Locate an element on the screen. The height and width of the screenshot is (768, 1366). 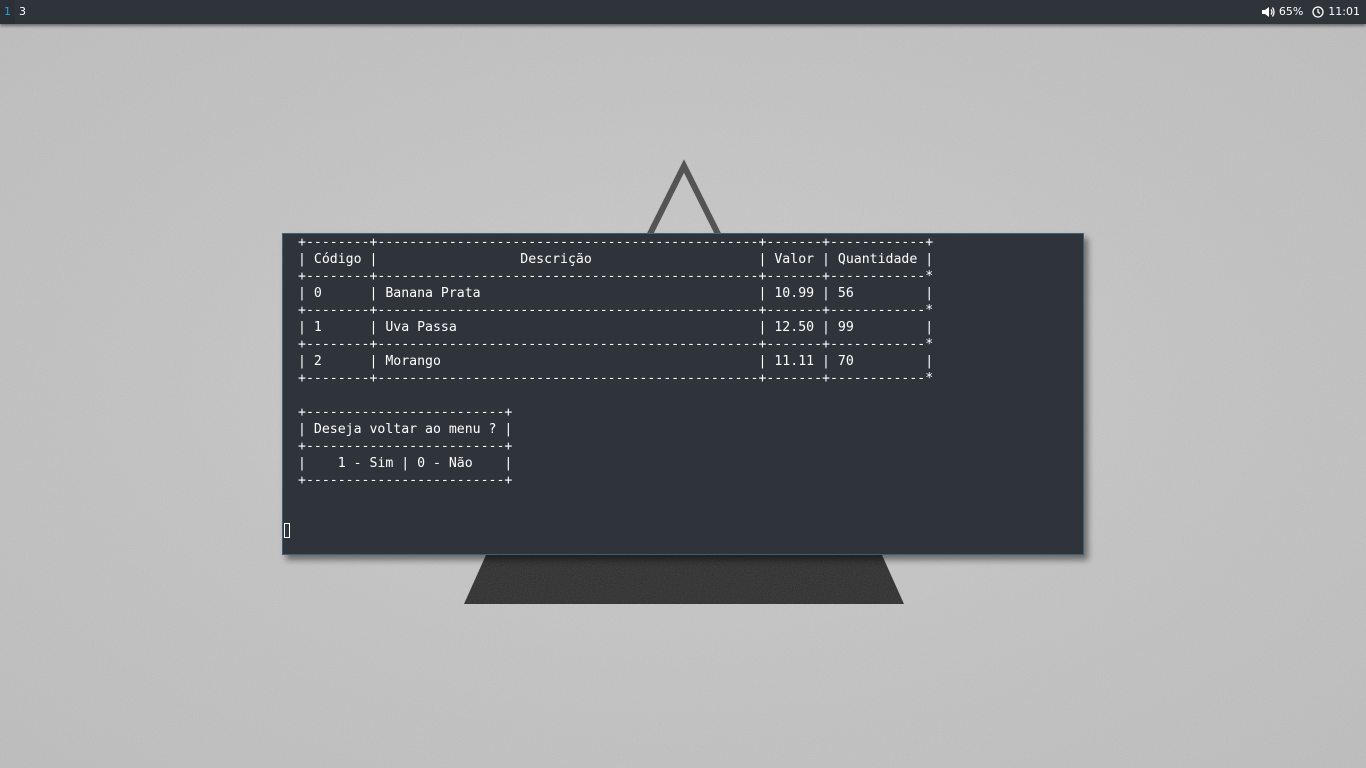
top-panel: 1 3 65% 11:01 is located at coordinates (683, 12).